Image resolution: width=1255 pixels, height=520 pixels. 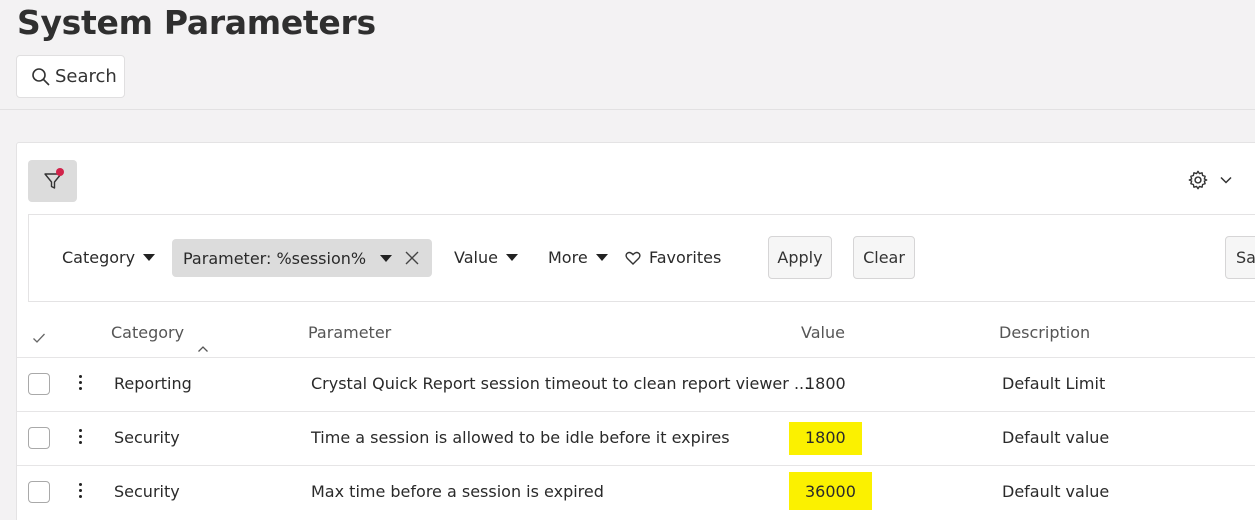 I want to click on cell-description: Default Limit, so click(x=1054, y=383).